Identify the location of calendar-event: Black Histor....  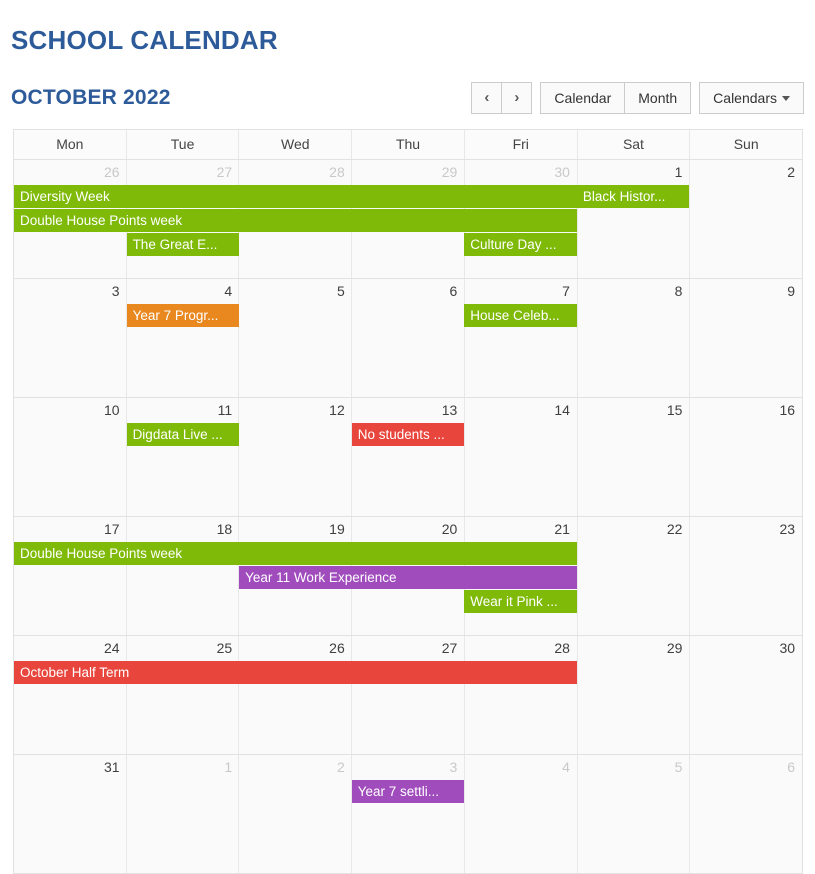
(633, 196).